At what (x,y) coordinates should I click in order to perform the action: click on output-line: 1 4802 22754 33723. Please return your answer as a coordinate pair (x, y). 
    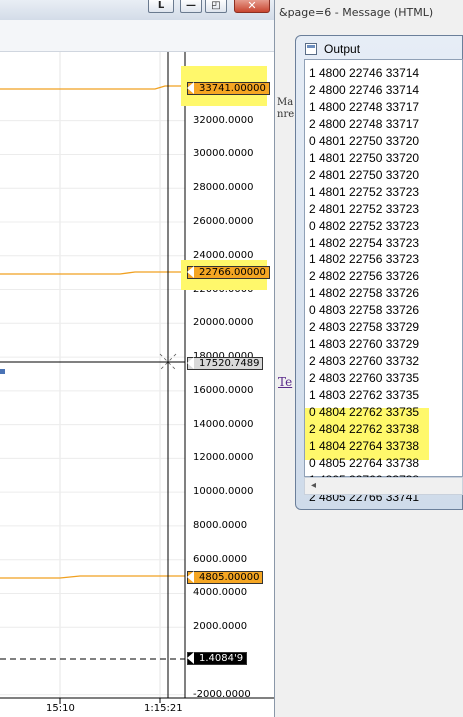
    Looking at the image, I should click on (364, 242).